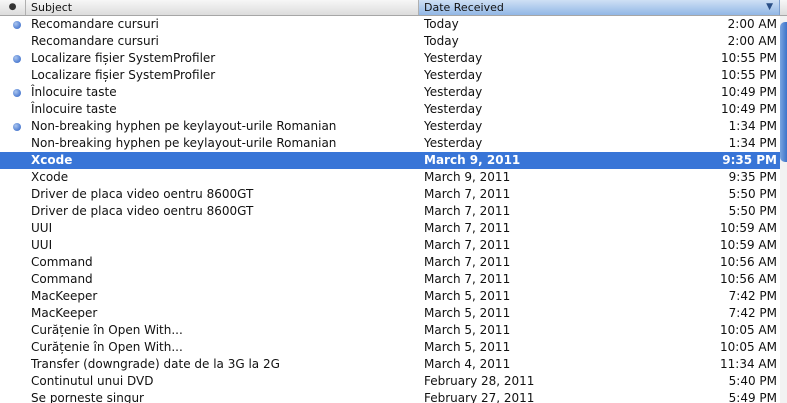 This screenshot has width=787, height=403. I want to click on column-header-date-label: Date Received, so click(464, 7).